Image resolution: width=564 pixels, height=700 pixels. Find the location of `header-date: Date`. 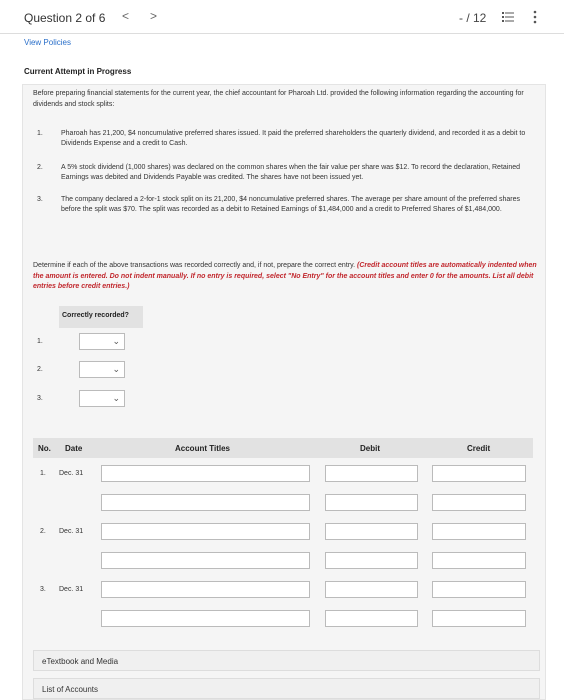

header-date: Date is located at coordinates (74, 448).